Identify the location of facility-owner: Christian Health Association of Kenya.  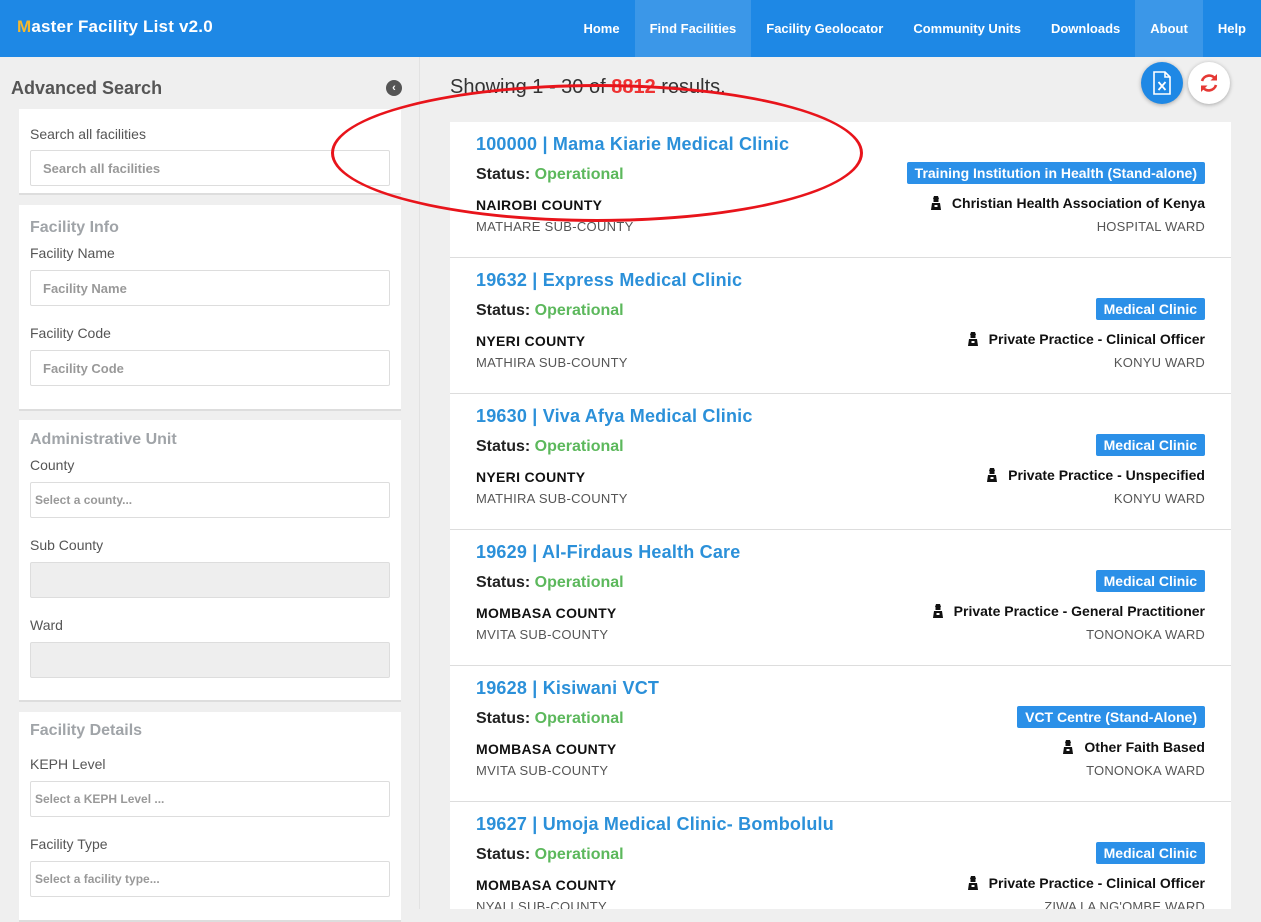
(1067, 203).